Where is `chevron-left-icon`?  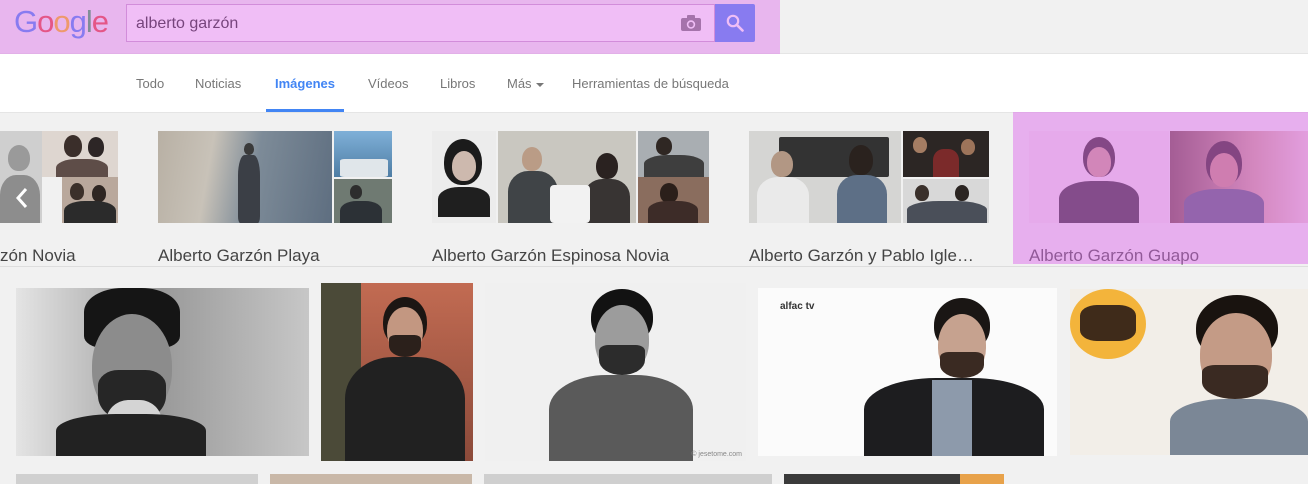
chevron-left-icon is located at coordinates (22, 198).